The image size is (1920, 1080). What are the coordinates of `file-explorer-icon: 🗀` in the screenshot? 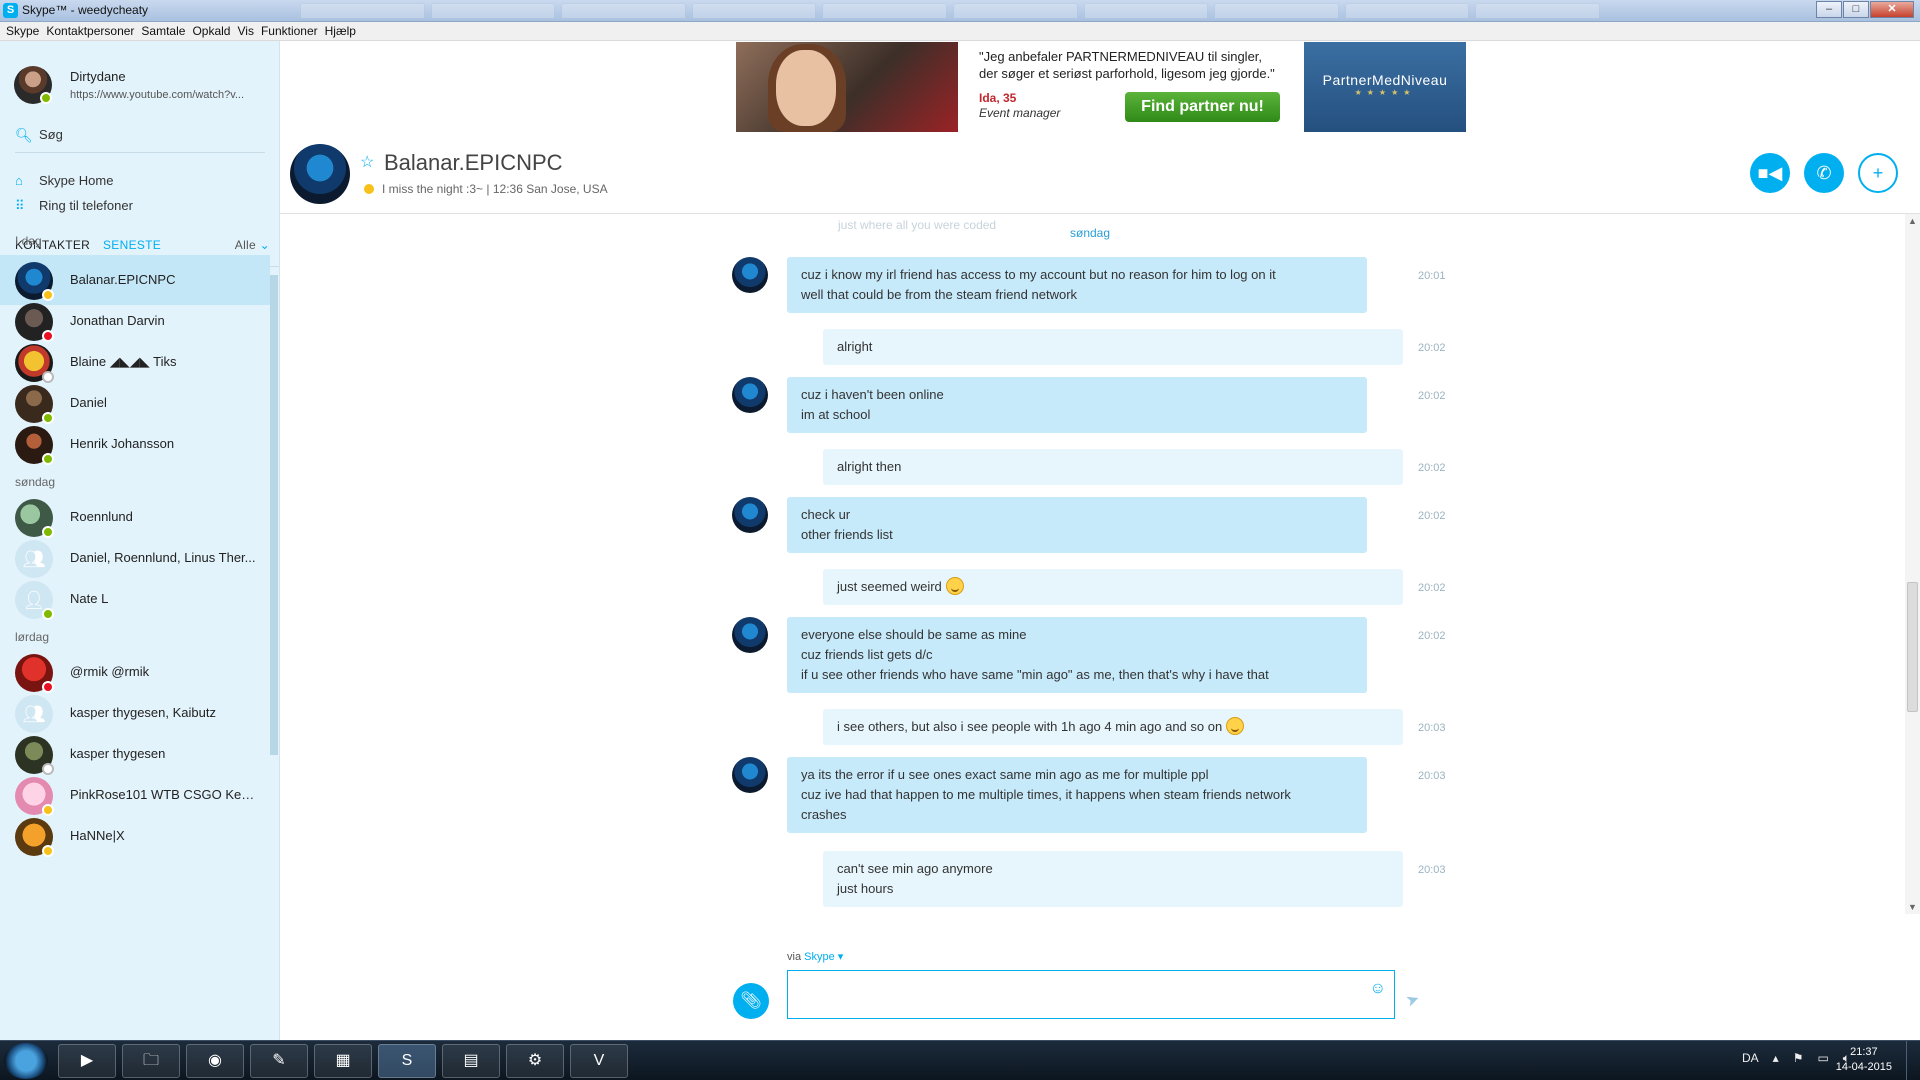 It's located at (151, 1061).